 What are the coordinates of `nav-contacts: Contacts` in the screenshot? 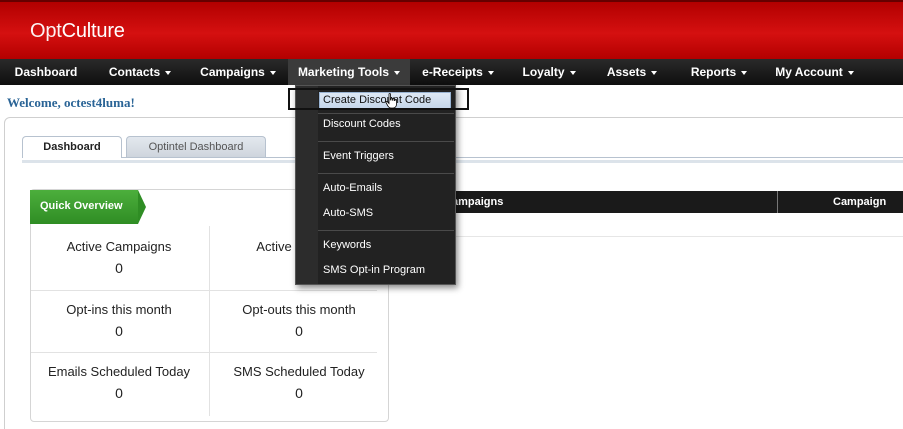 It's located at (140, 72).